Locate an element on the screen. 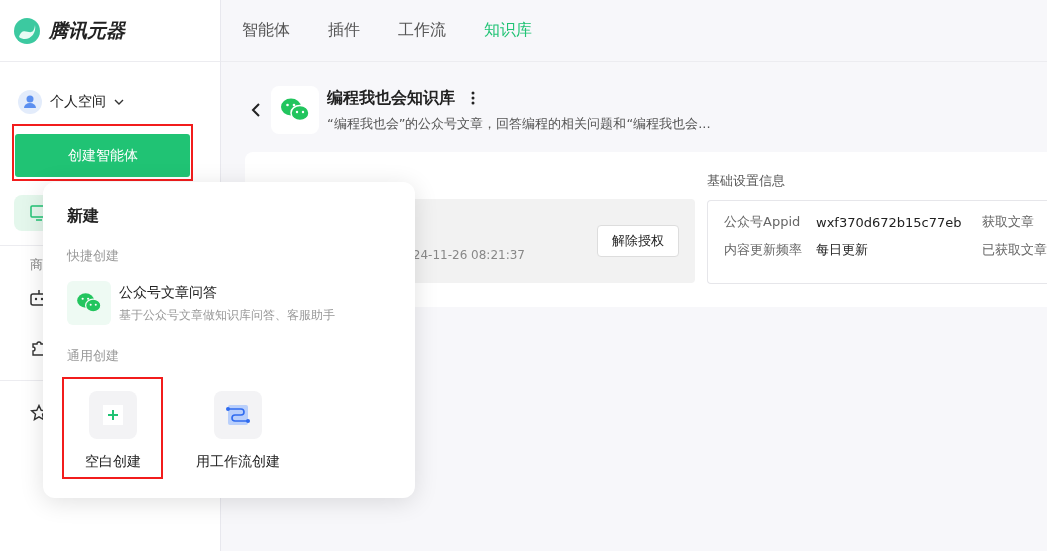  setting-label: 获取文章 is located at coordinates (1008, 222).